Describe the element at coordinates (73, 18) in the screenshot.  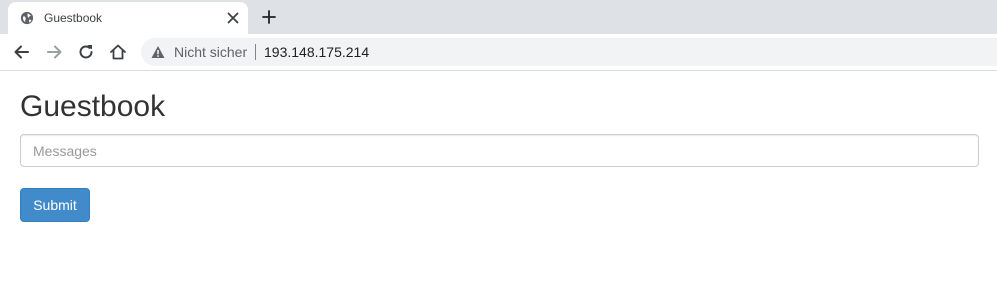
I see `tab-title: Guestbook` at that location.